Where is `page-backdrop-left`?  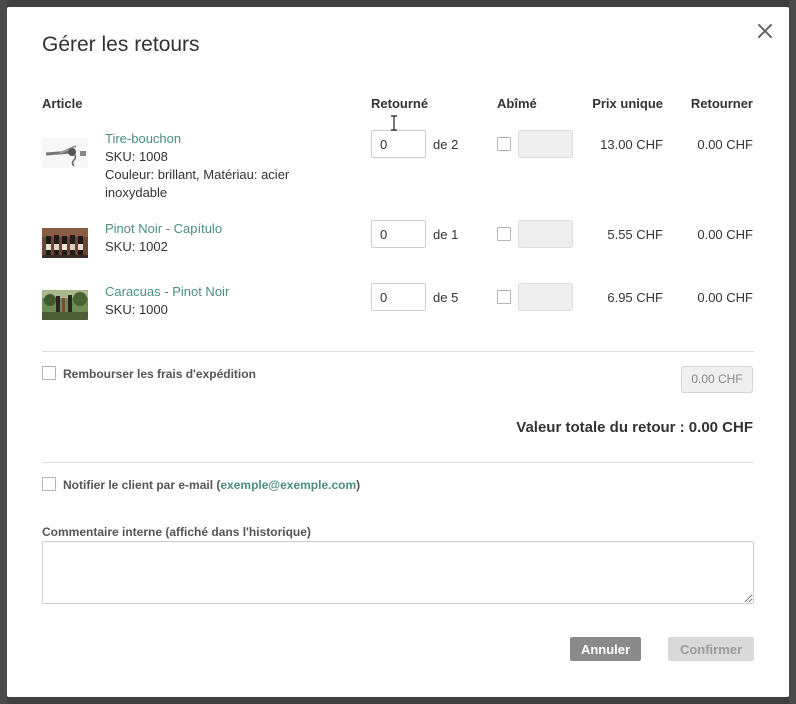 page-backdrop-left is located at coordinates (3, 352).